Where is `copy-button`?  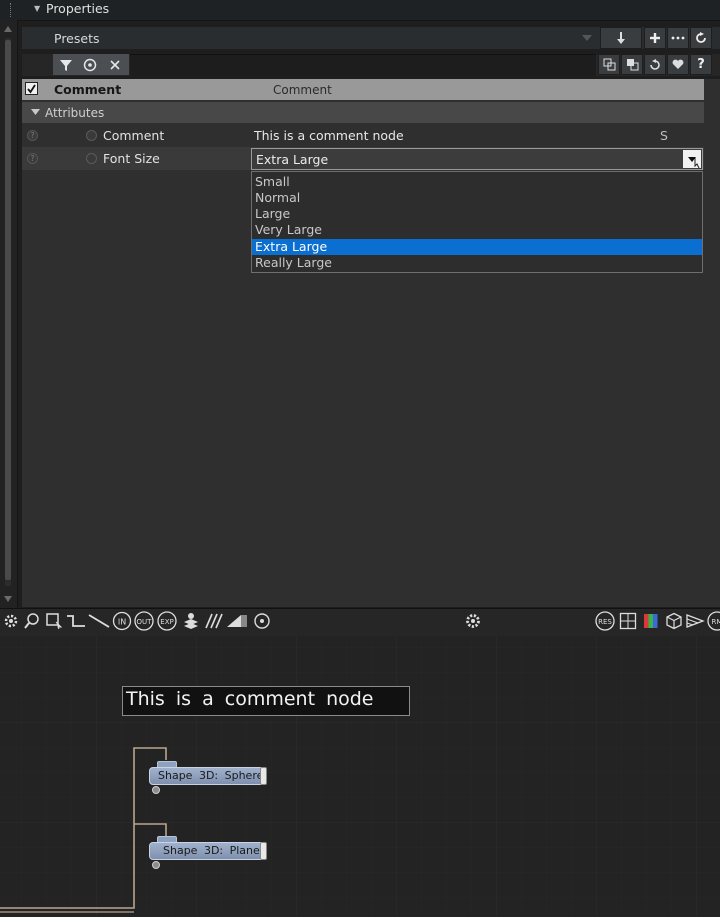
copy-button is located at coordinates (609, 64).